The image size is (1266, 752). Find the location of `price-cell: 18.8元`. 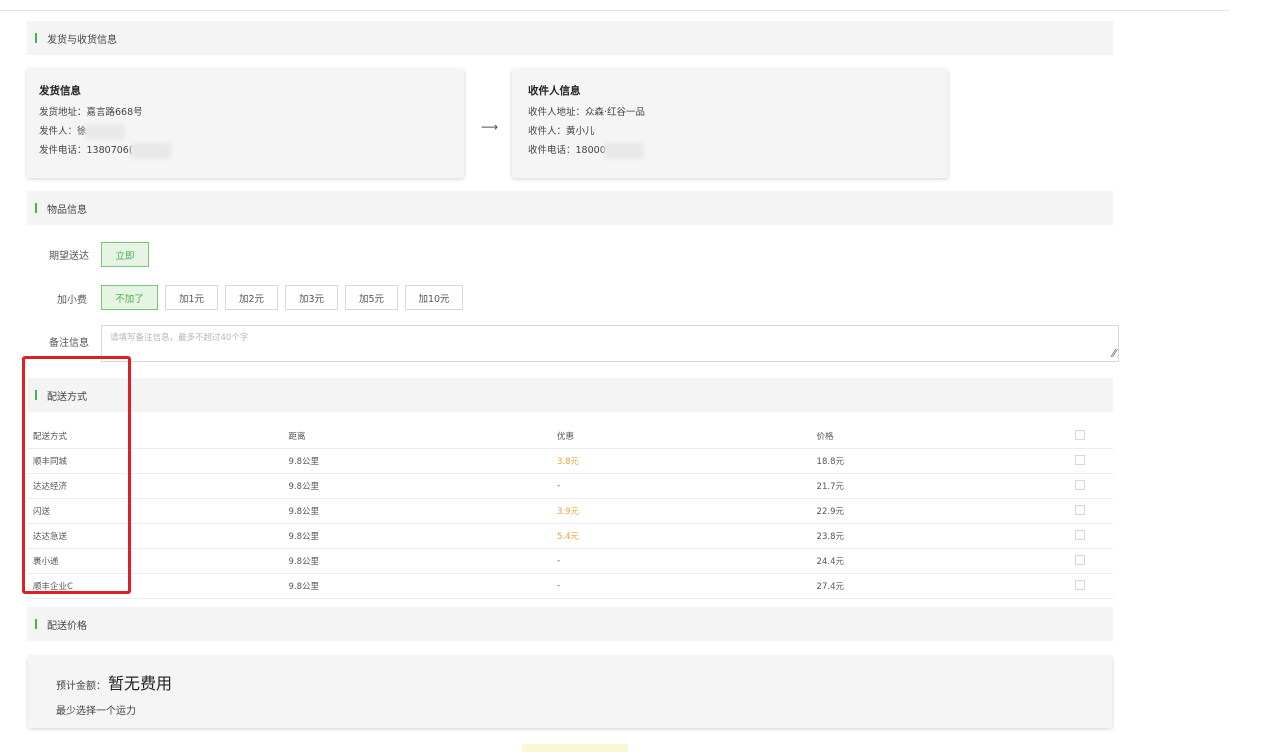

price-cell: 18.8元 is located at coordinates (946, 461).